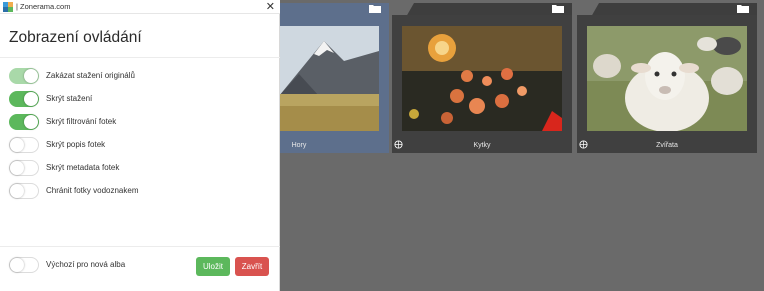 The height and width of the screenshot is (291, 764). What do you see at coordinates (43, 6) in the screenshot?
I see `window-title: | Zonerama.com` at bounding box center [43, 6].